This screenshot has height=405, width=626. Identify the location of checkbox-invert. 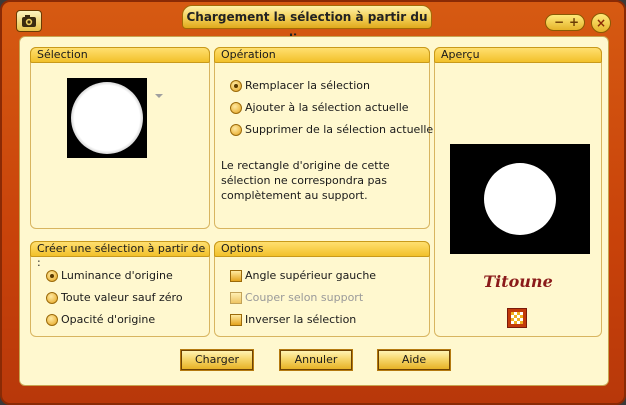
(236, 320).